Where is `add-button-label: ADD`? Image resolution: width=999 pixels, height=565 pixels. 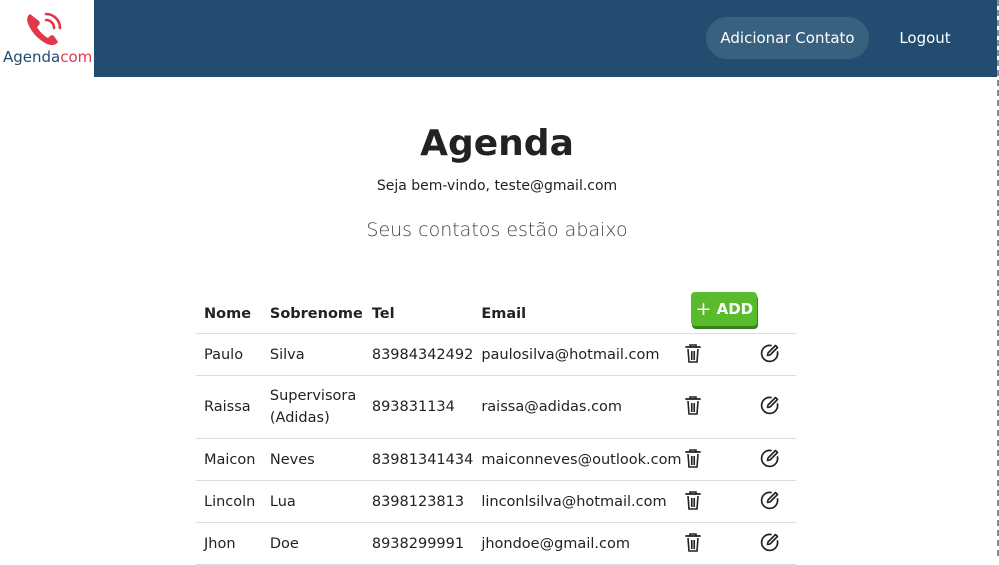
add-button-label: ADD is located at coordinates (735, 309).